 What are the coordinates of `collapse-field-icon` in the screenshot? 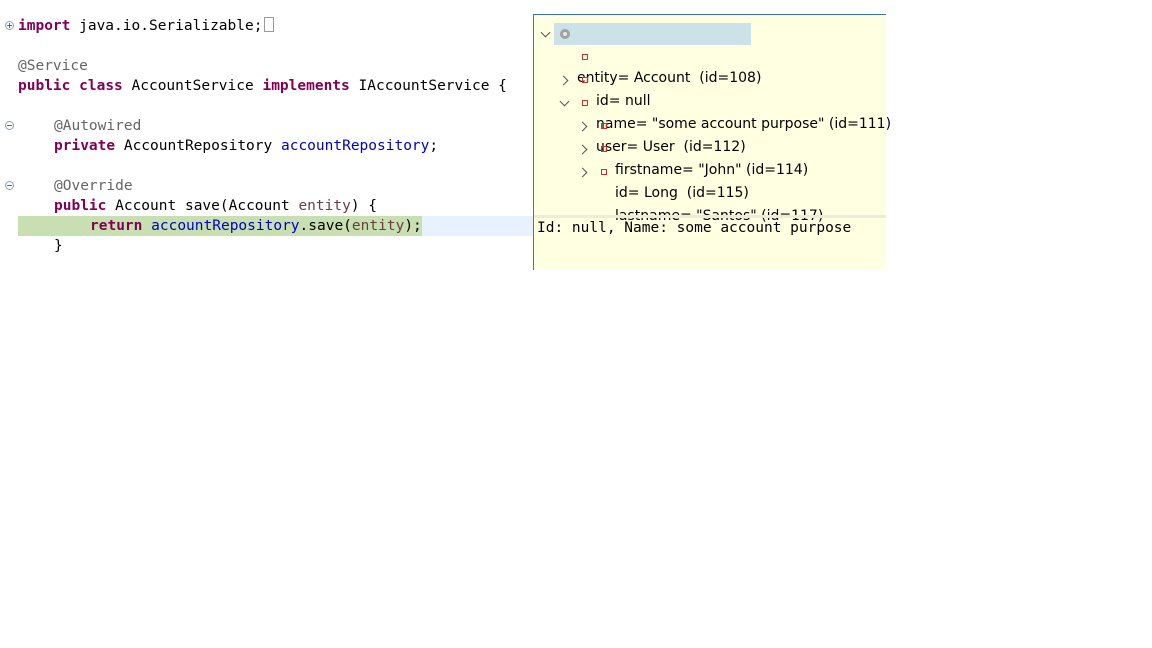 It's located at (9, 125).